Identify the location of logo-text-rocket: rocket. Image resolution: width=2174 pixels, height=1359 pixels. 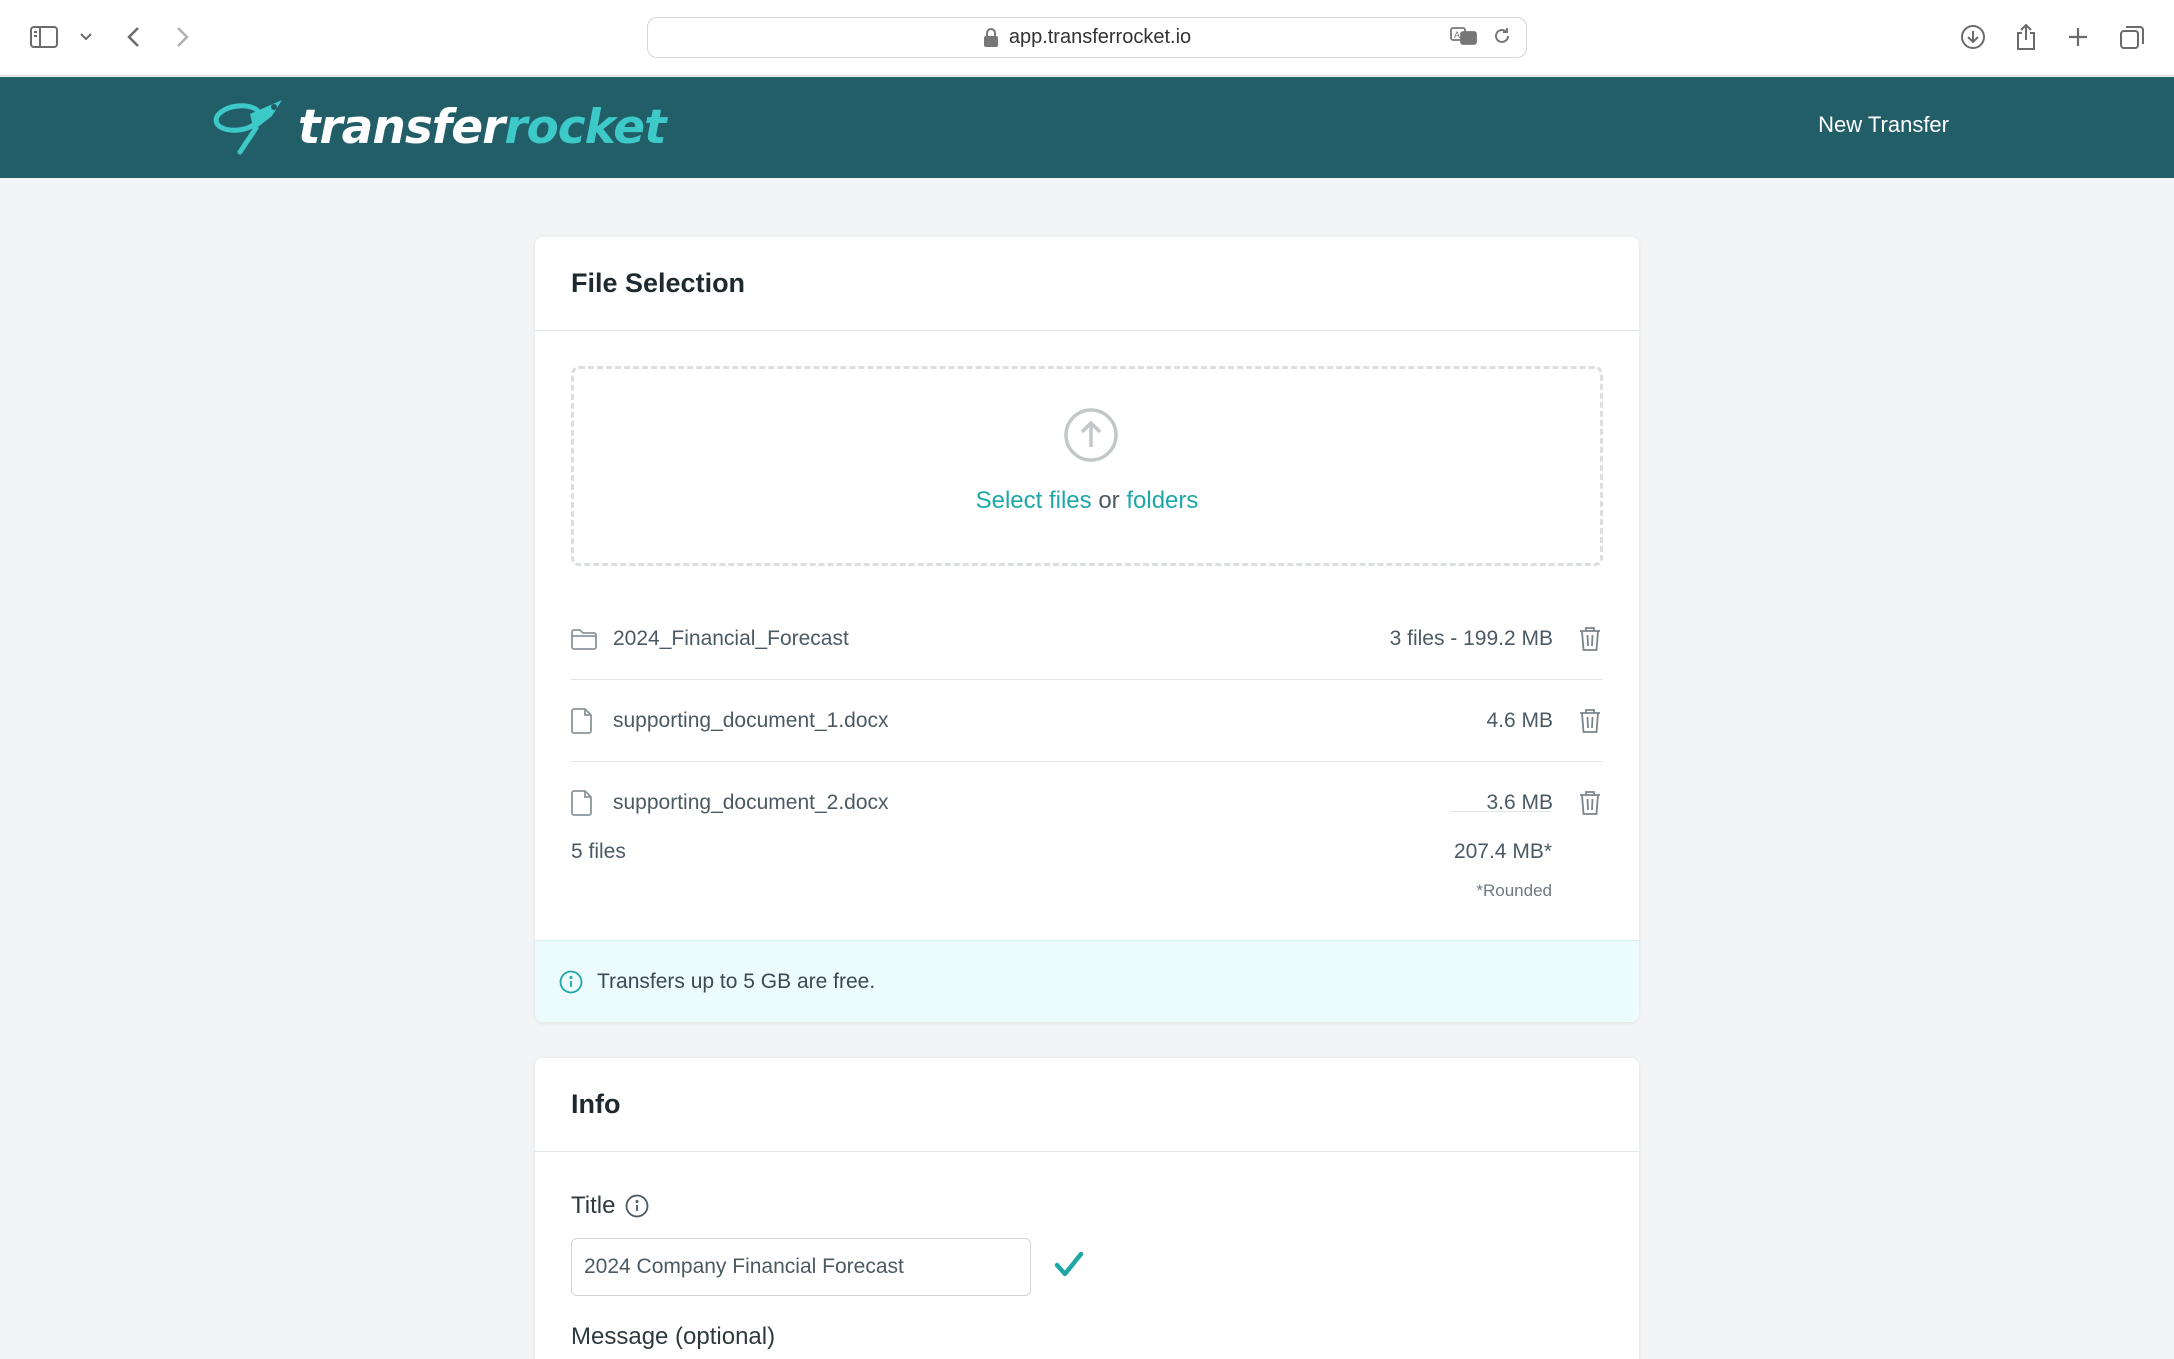
(585, 127).